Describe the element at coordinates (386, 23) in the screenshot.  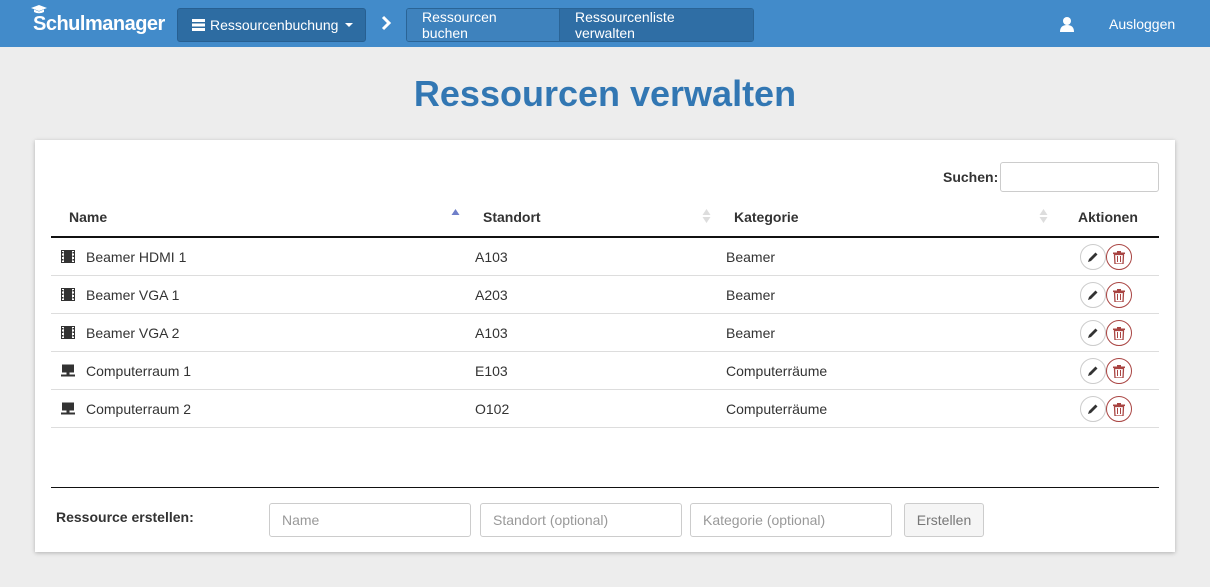
I see `chevron-right-icon` at that location.